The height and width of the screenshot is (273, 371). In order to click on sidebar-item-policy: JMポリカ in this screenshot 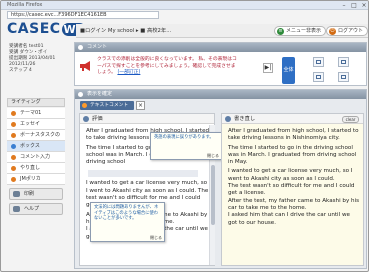, I will do `click(36, 179)`.